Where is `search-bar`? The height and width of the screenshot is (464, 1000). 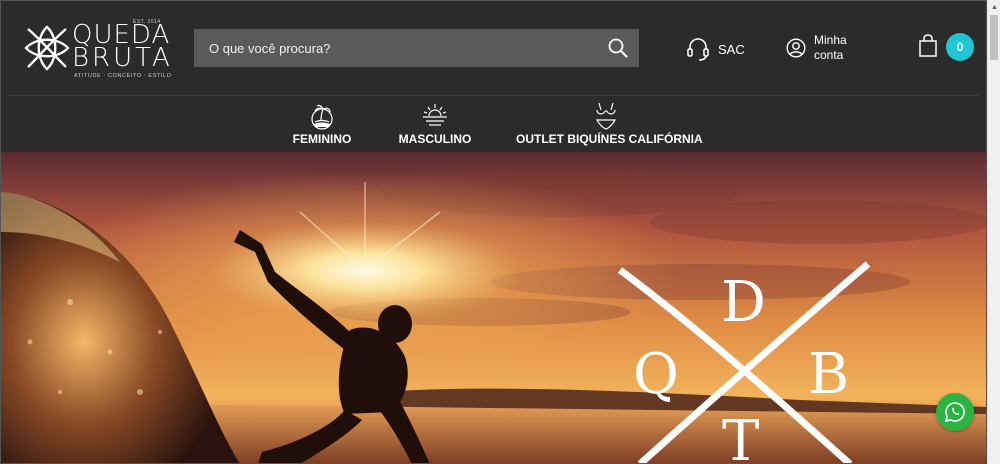
search-bar is located at coordinates (416, 48).